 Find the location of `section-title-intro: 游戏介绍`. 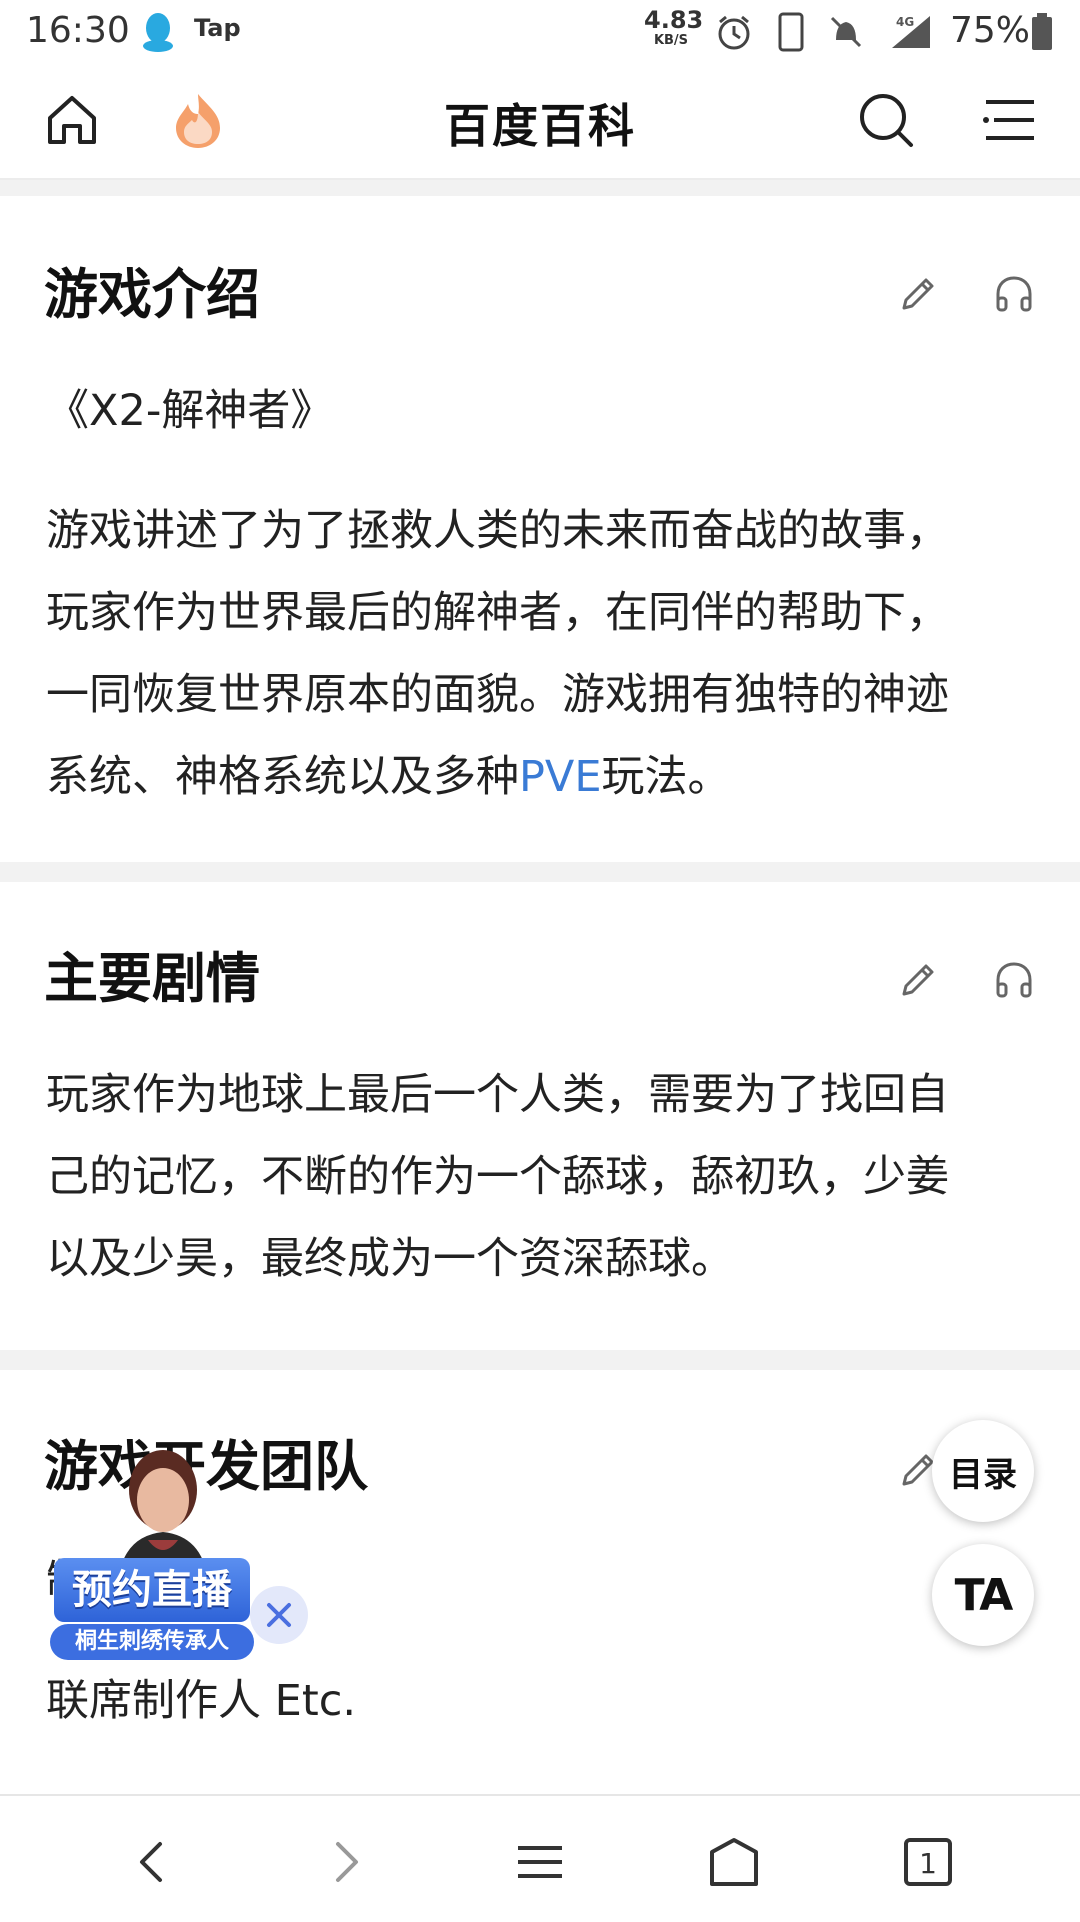

section-title-intro: 游戏介绍 is located at coordinates (152, 294).